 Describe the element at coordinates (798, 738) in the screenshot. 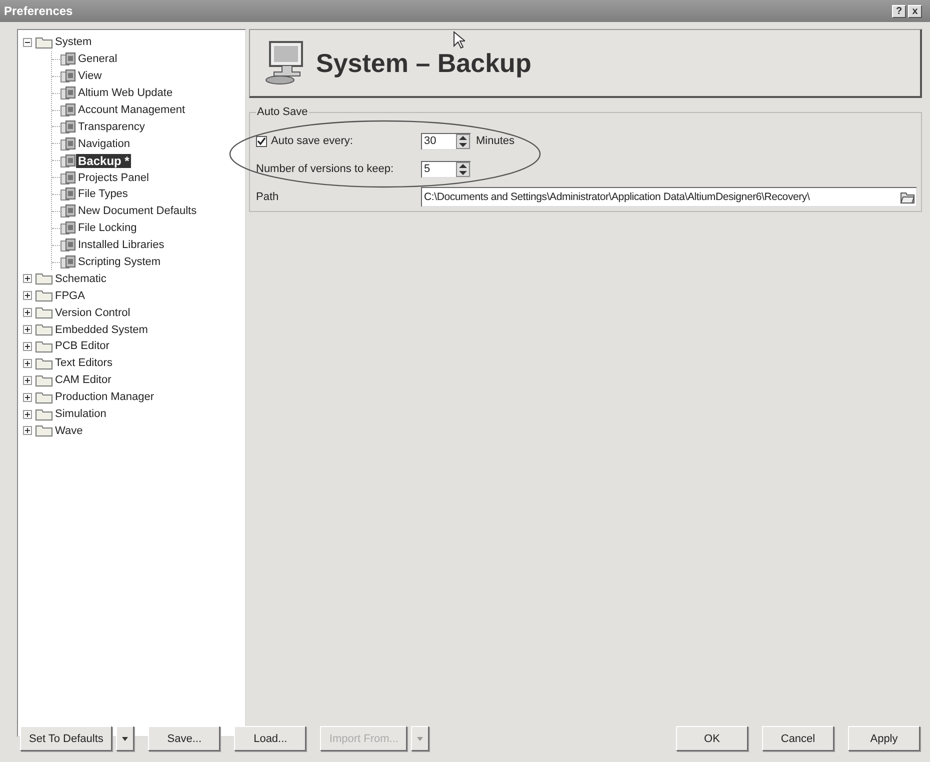

I see `dialog-button: Cancel` at that location.